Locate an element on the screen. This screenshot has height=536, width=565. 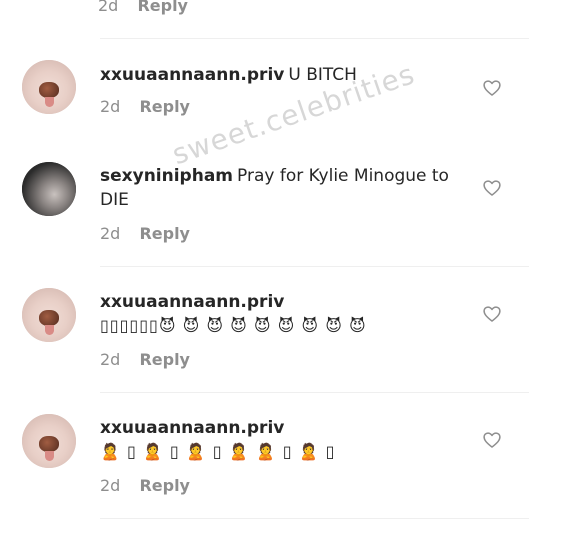
previous-comment-meta: 2d Reply is located at coordinates (143, 7).